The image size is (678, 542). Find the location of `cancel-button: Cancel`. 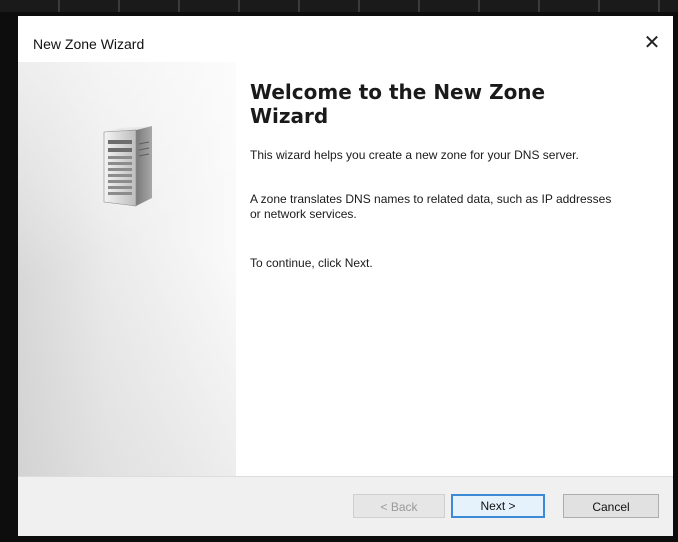

cancel-button: Cancel is located at coordinates (611, 506).